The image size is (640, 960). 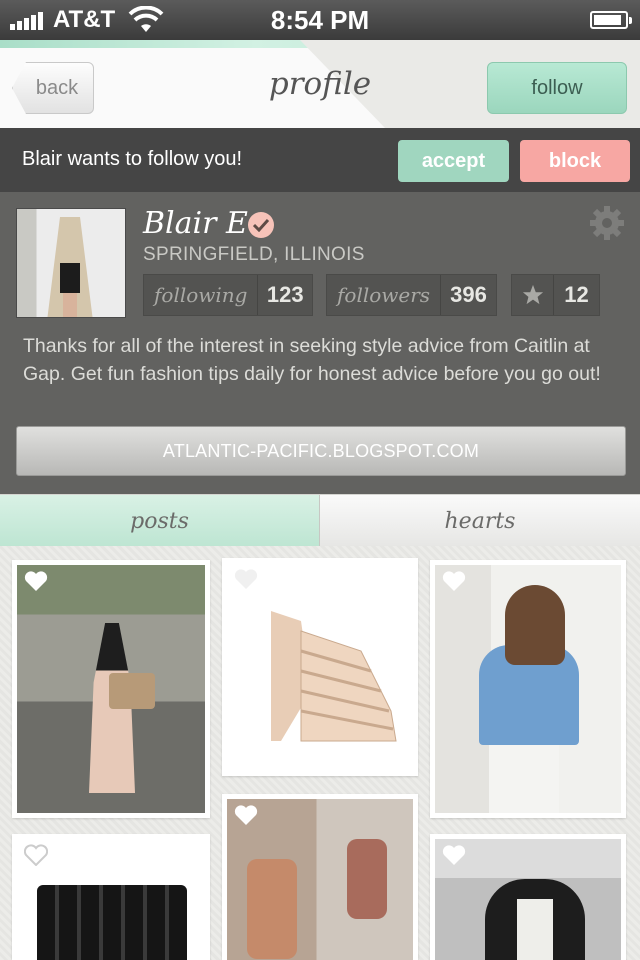 I want to click on avatar, so click(x=71, y=263).